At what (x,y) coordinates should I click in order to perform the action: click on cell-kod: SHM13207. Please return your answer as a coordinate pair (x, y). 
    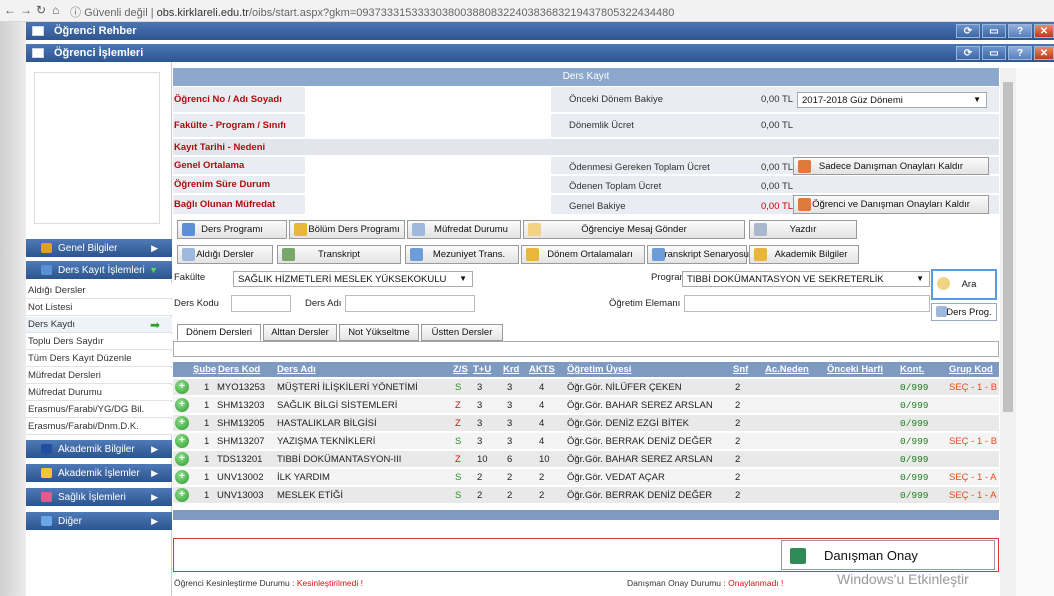
    Looking at the image, I should click on (241, 441).